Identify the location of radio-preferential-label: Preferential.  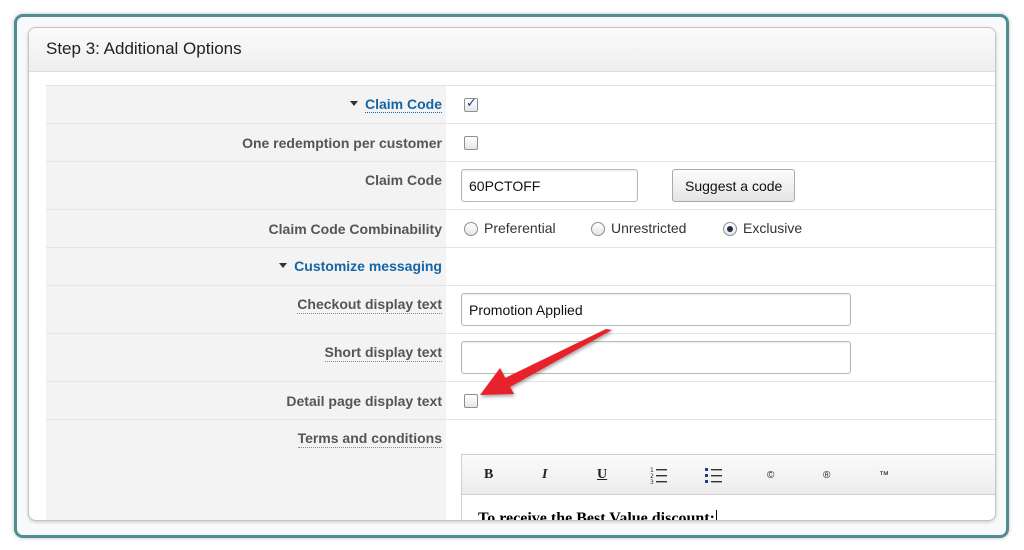
(520, 228).